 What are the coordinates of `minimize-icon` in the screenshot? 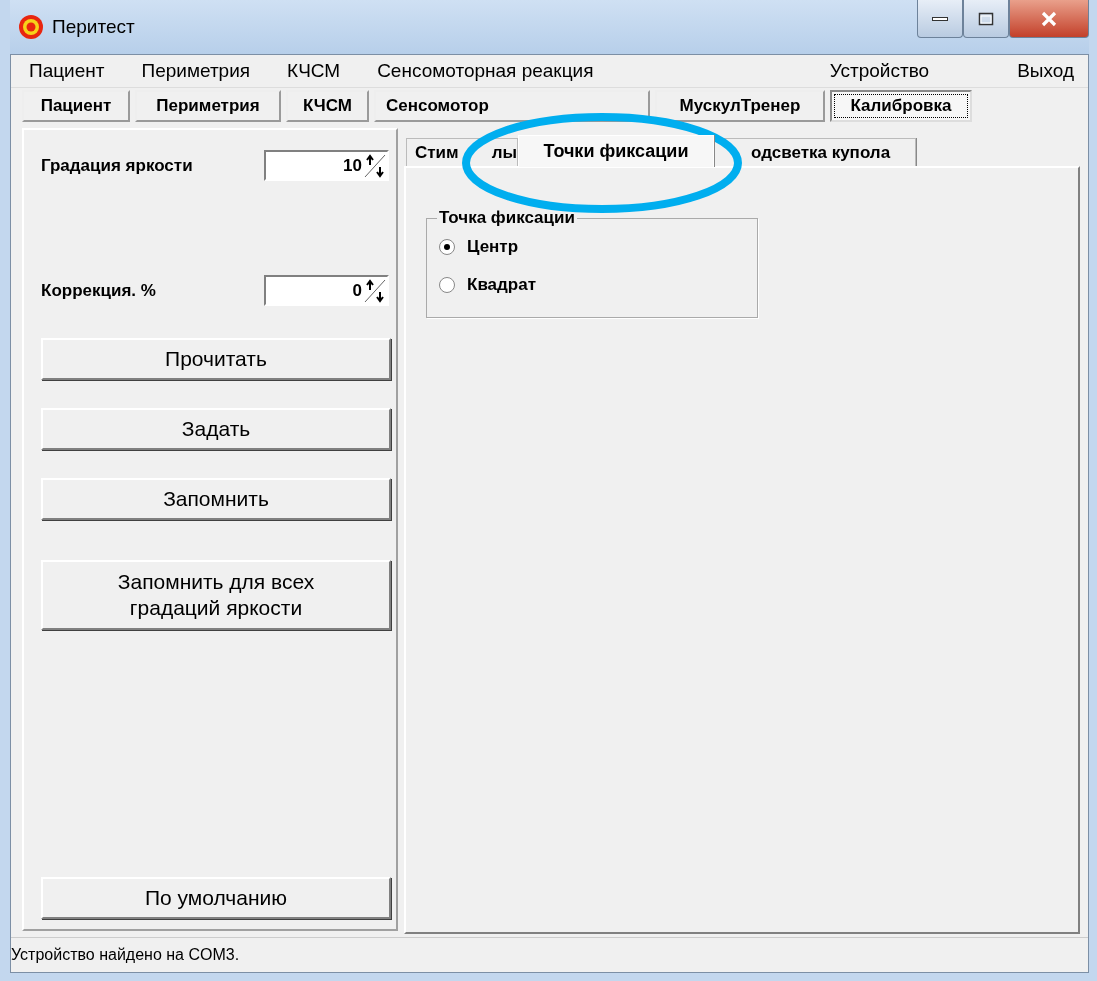 It's located at (940, 18).